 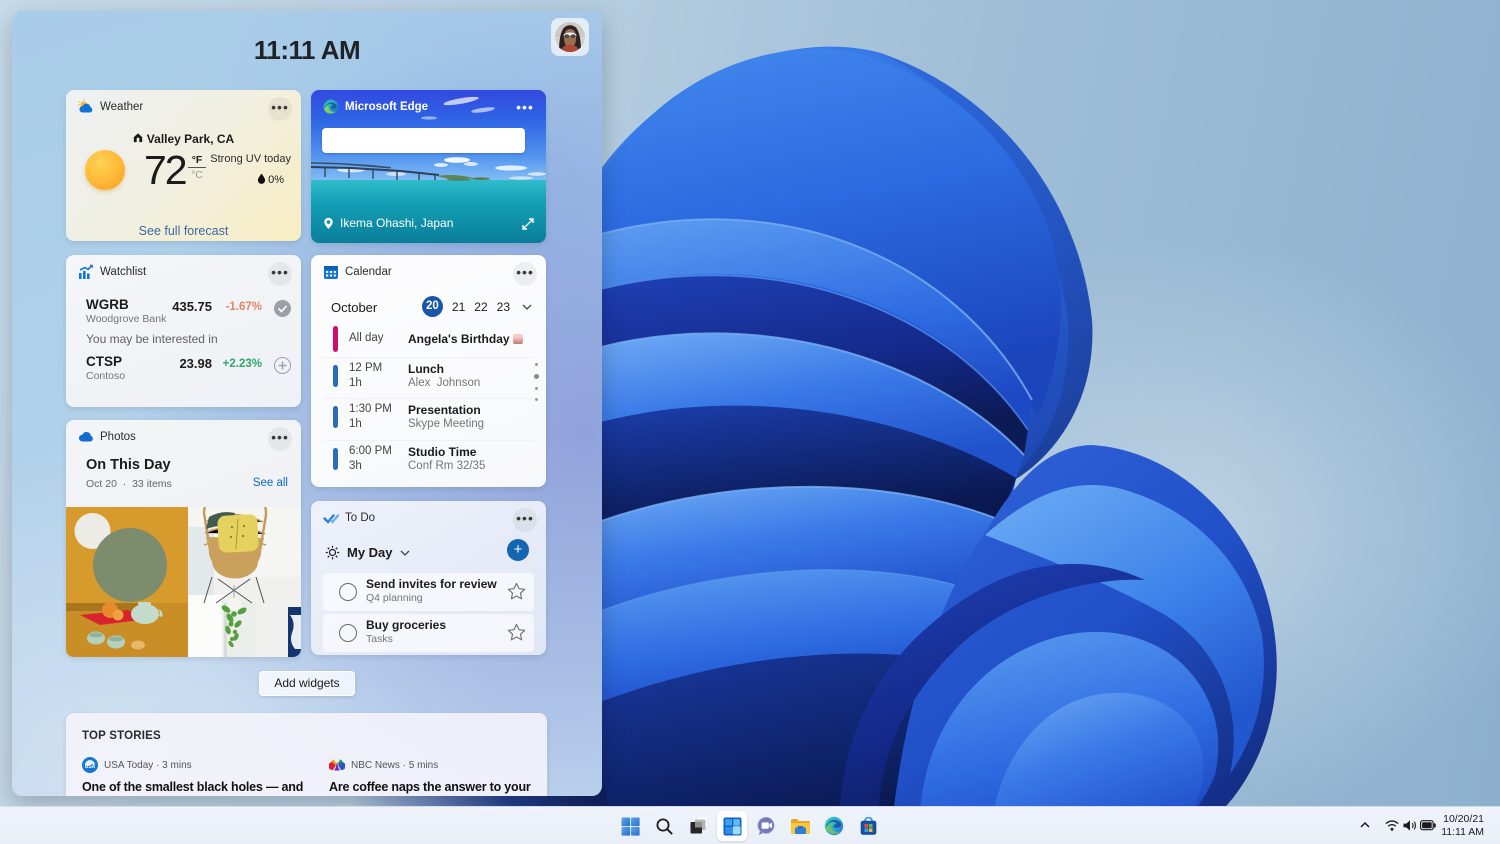 What do you see at coordinates (90, 767) in the screenshot?
I see `svg-text: USA` at bounding box center [90, 767].